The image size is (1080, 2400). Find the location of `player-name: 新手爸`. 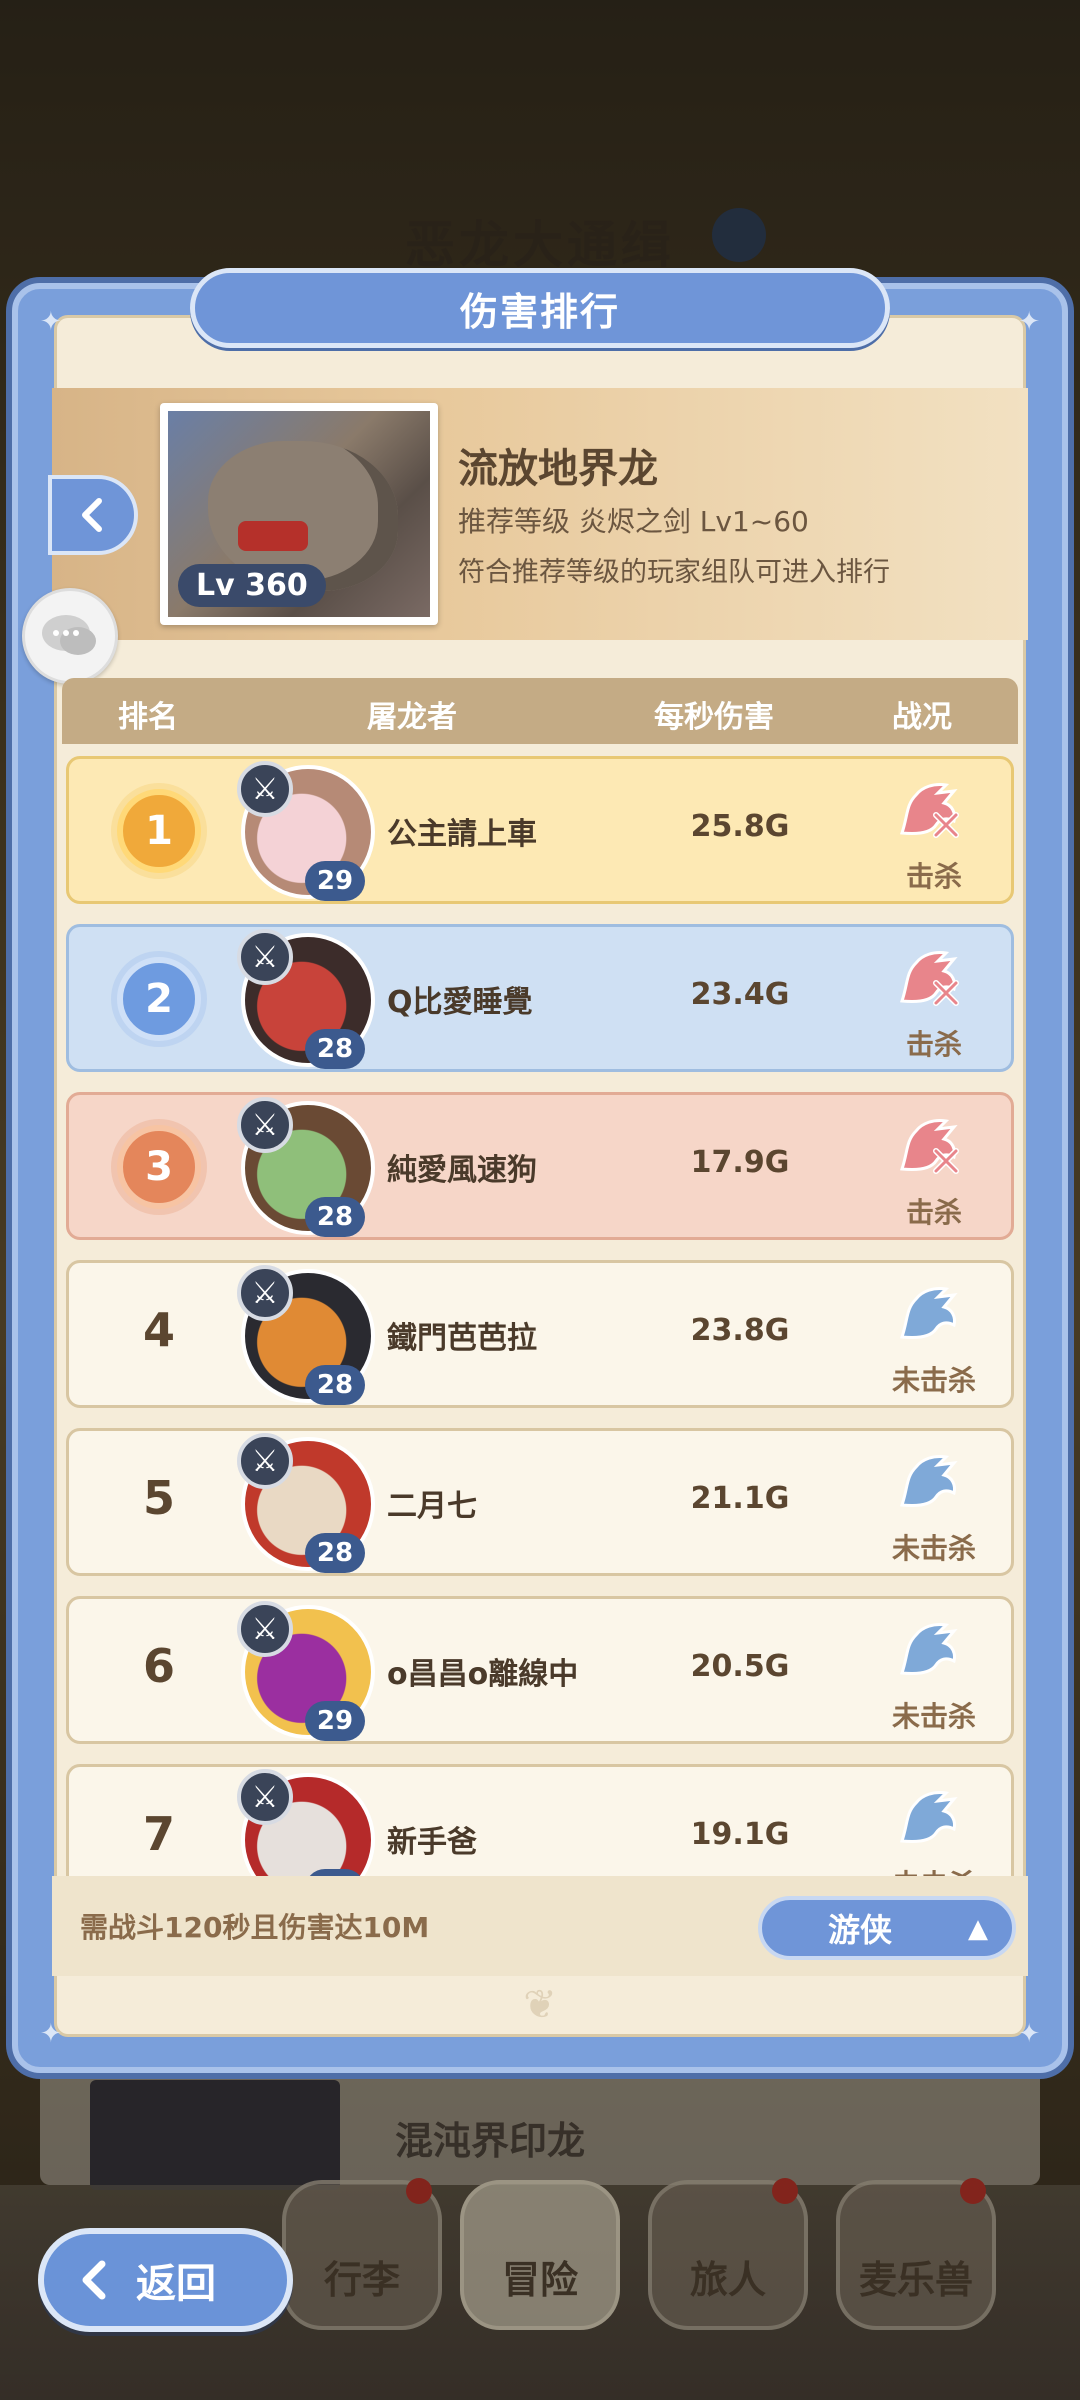

player-name: 新手爸 is located at coordinates (432, 1842).